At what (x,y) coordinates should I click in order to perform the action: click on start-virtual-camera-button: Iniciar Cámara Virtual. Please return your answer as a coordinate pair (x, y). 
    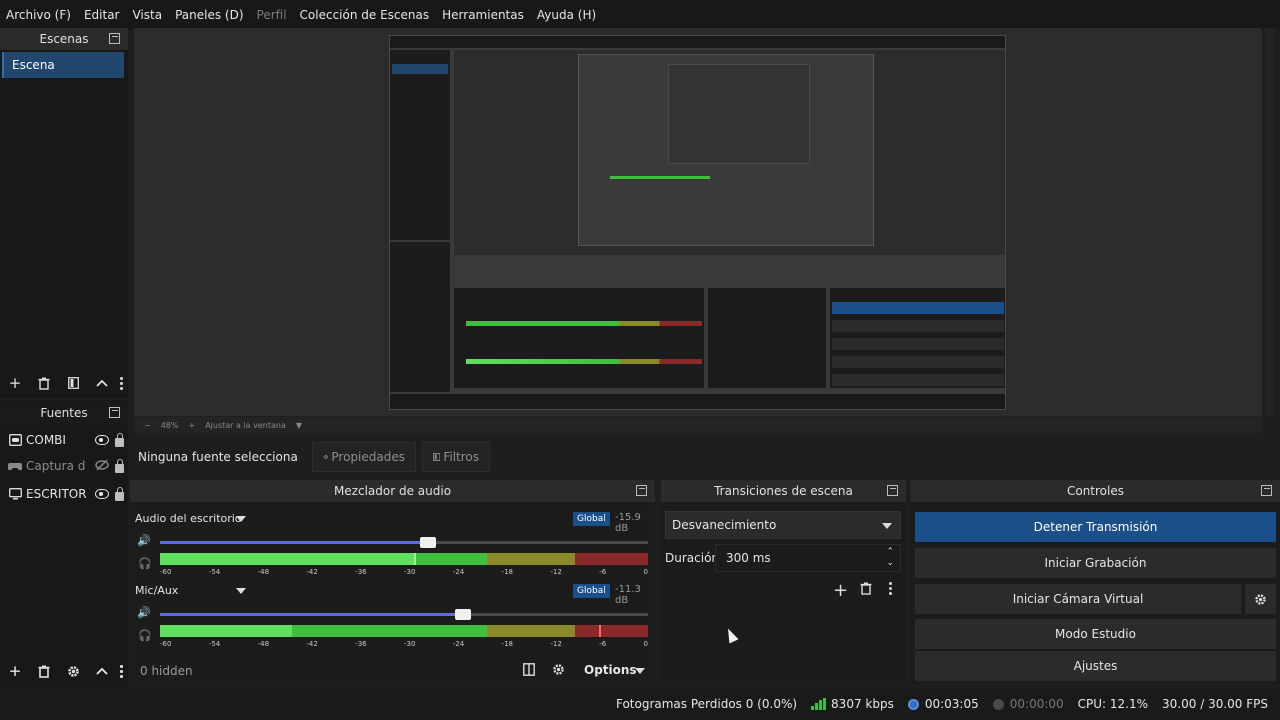
    Looking at the image, I should click on (1078, 599).